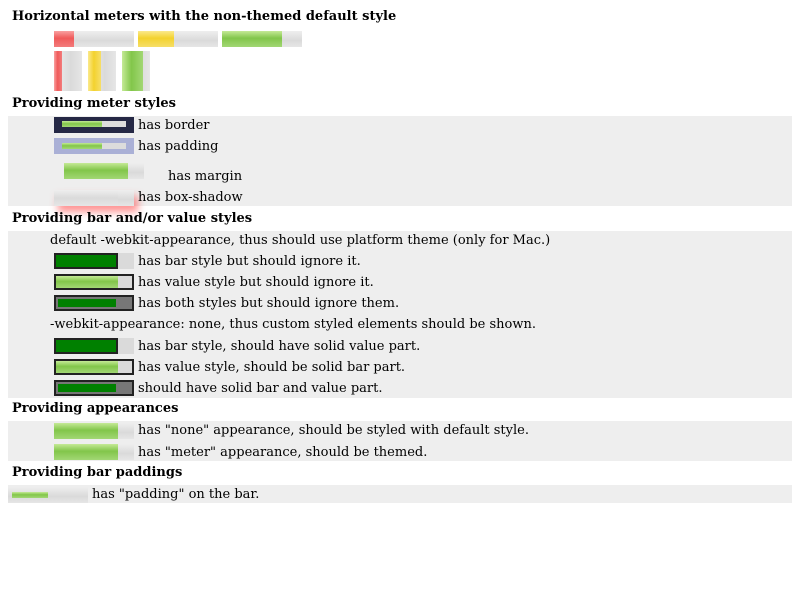  I want to click on meter-value-style-solid, so click(94, 367).